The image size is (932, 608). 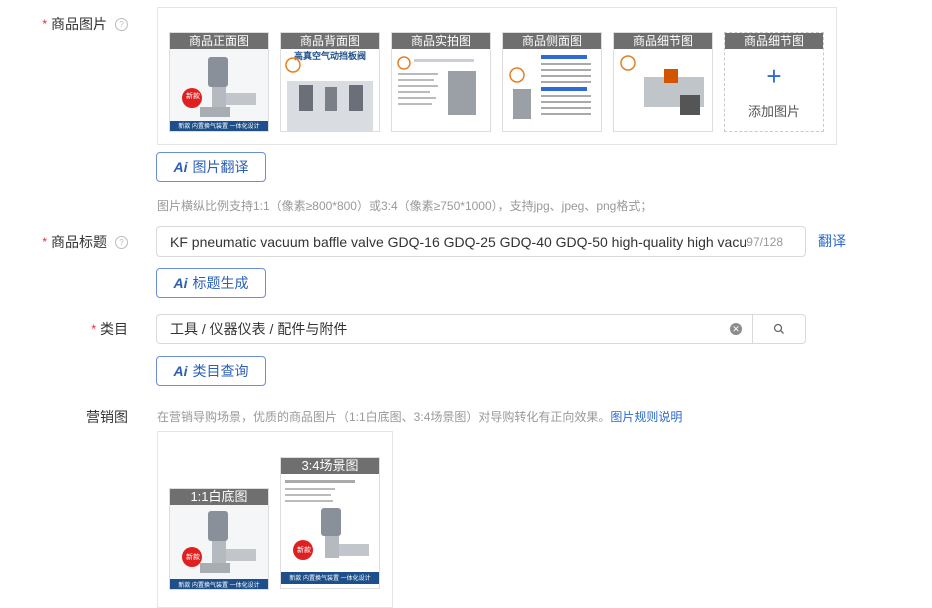 I want to click on image-rules-link: 图片规则说明, so click(x=646, y=417).